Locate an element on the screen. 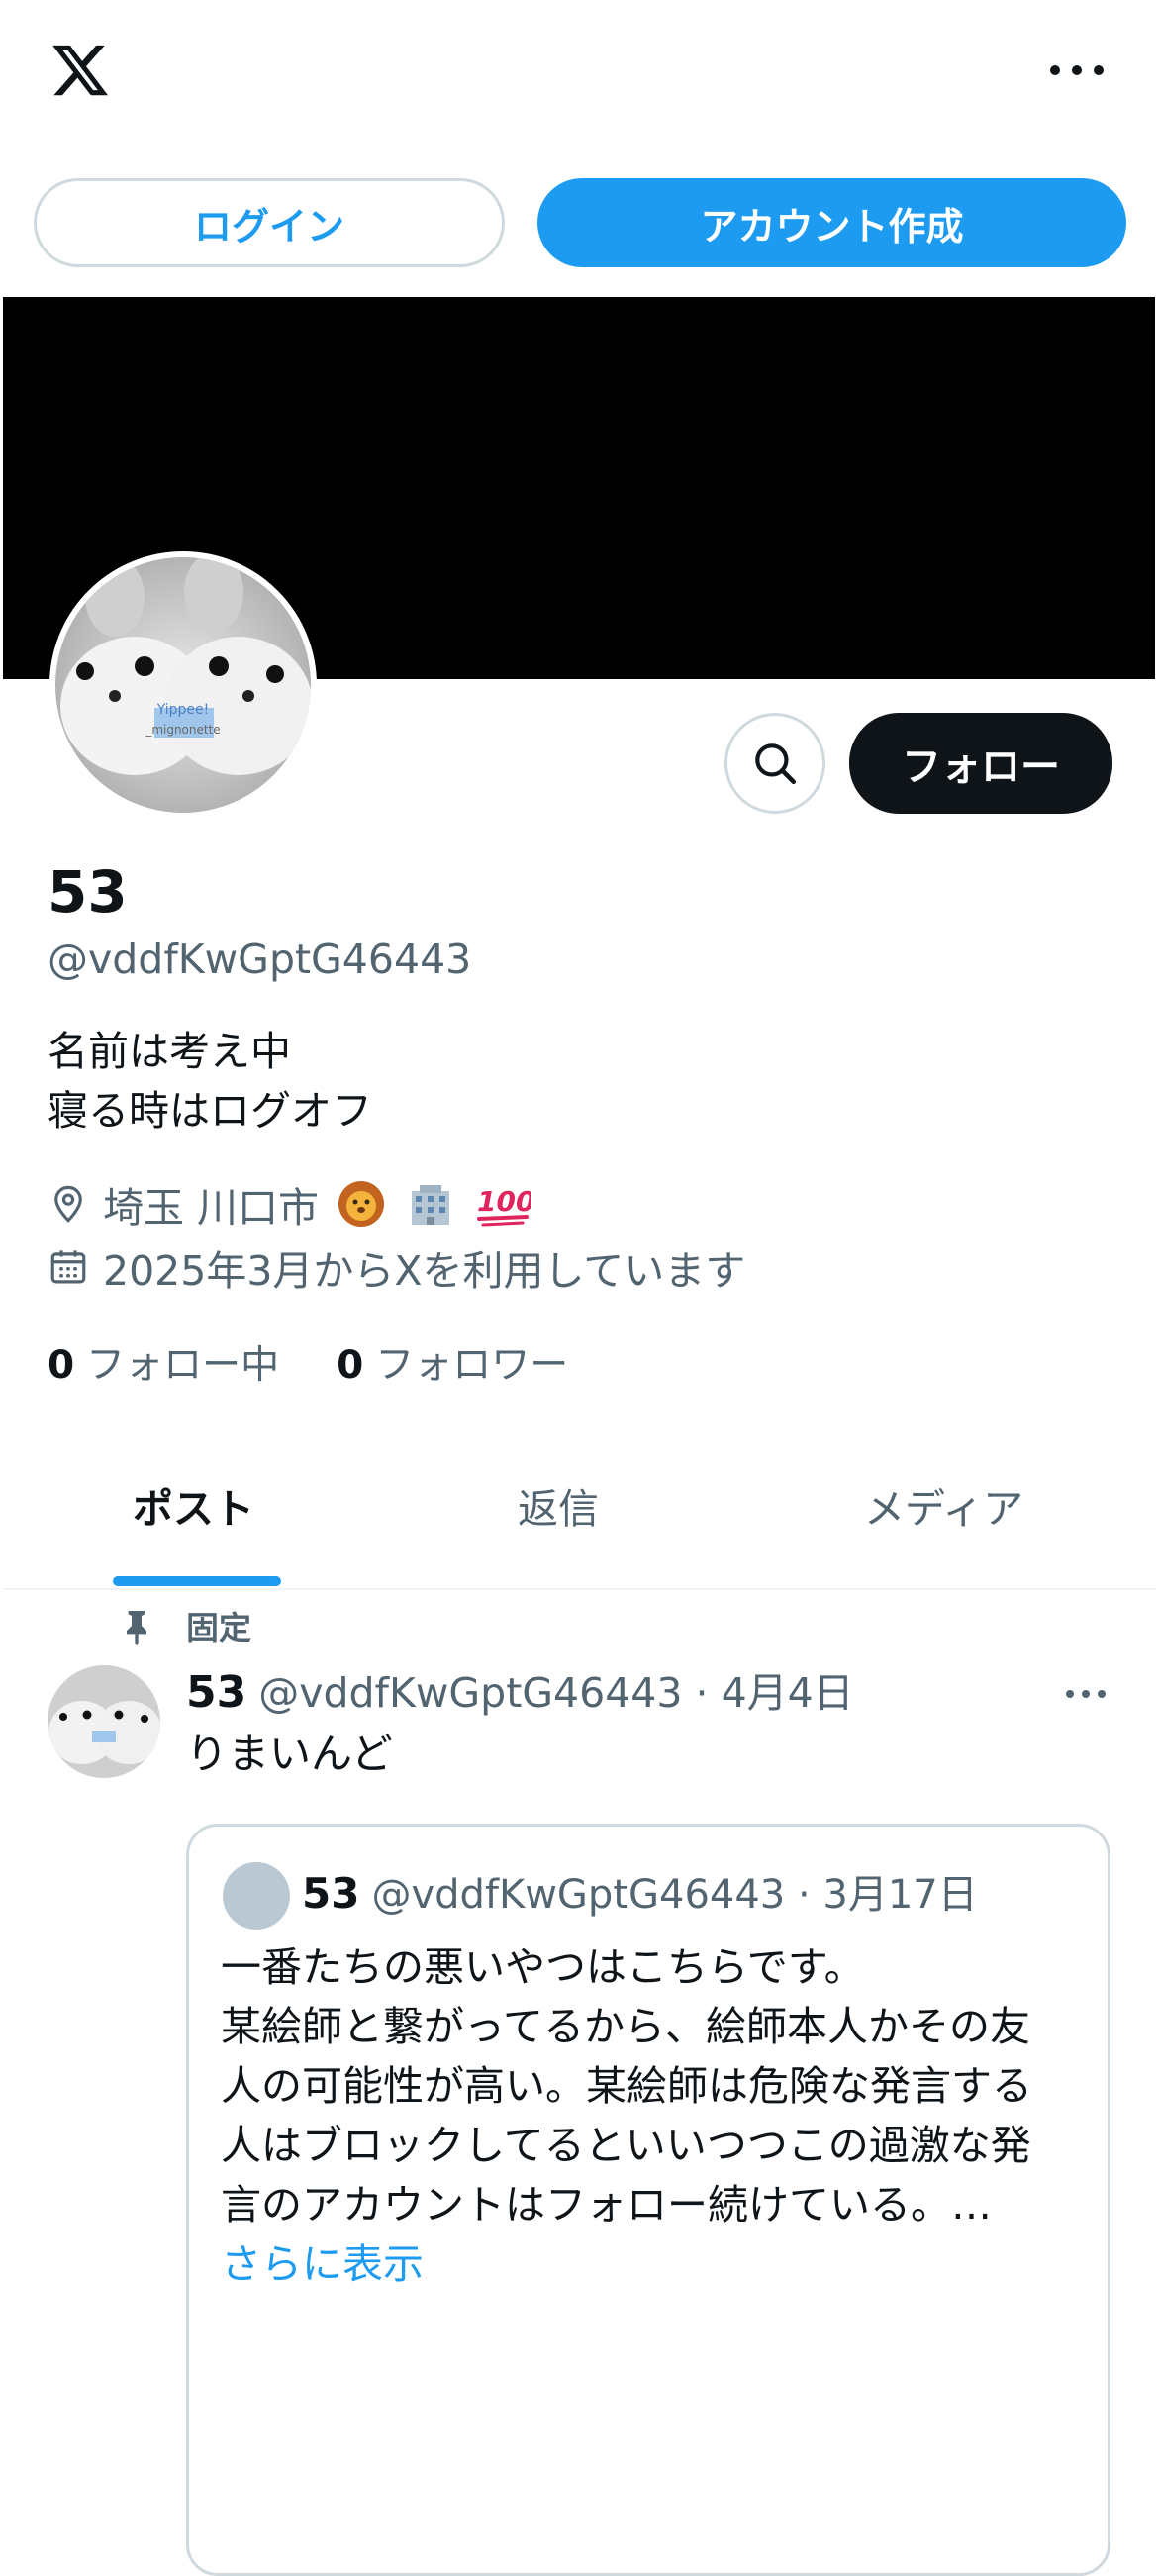 The width and height of the screenshot is (1158, 2576). quote-header: 53 @vddfKwGptG46443 · 3月17日 is located at coordinates (640, 1895).